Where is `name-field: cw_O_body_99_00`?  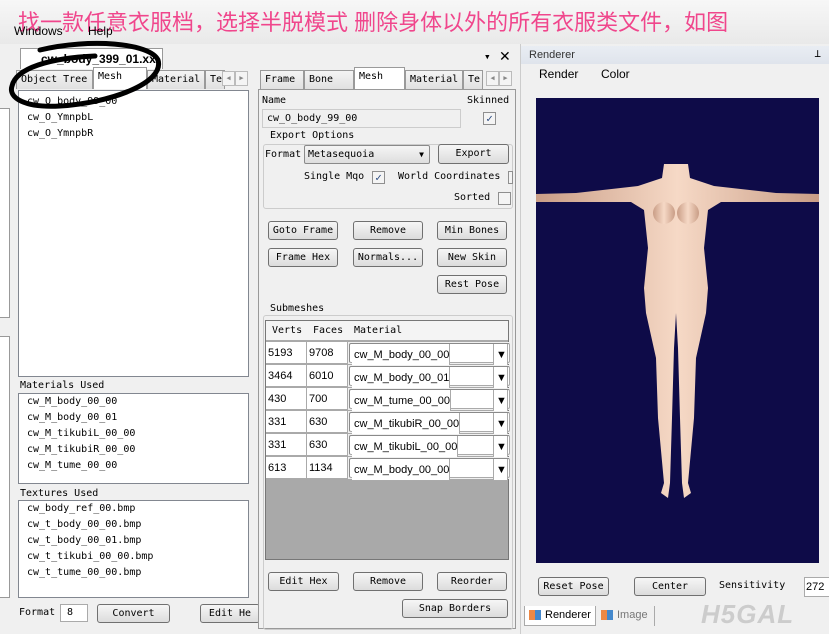
name-field: cw_O_body_99_00 is located at coordinates (361, 118).